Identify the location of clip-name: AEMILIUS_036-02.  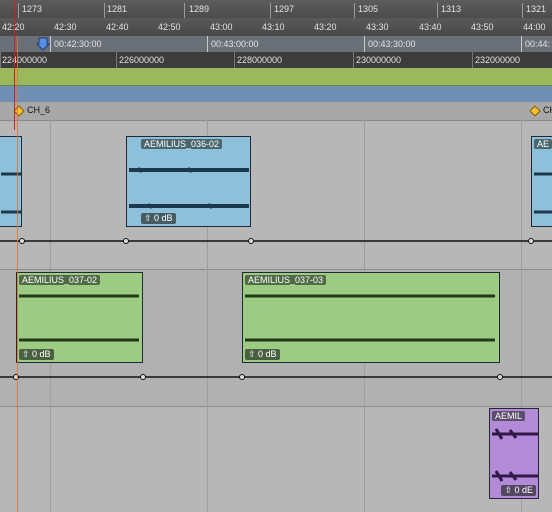
(182, 144).